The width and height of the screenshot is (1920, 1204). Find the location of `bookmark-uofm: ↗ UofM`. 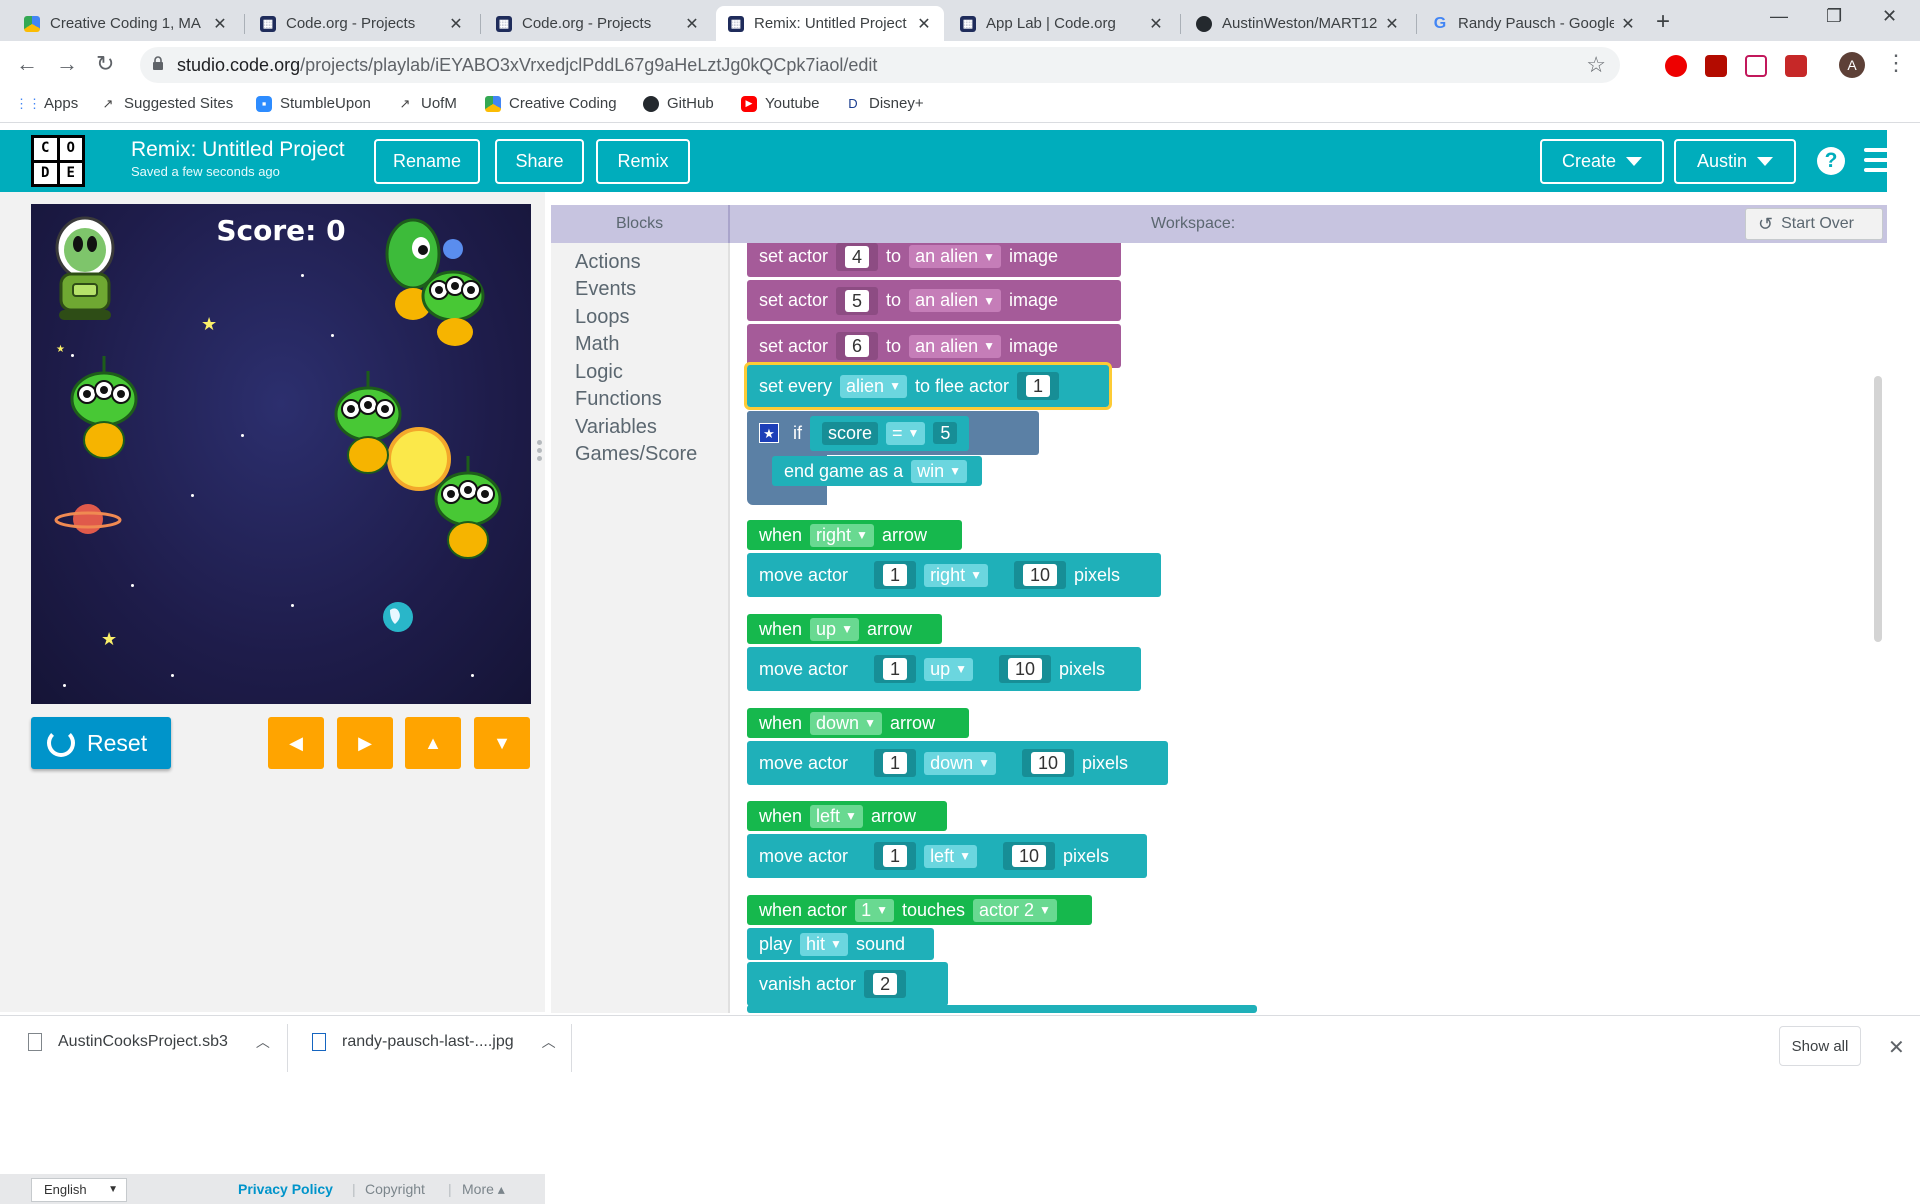

bookmark-uofm: ↗ UofM is located at coordinates (427, 103).